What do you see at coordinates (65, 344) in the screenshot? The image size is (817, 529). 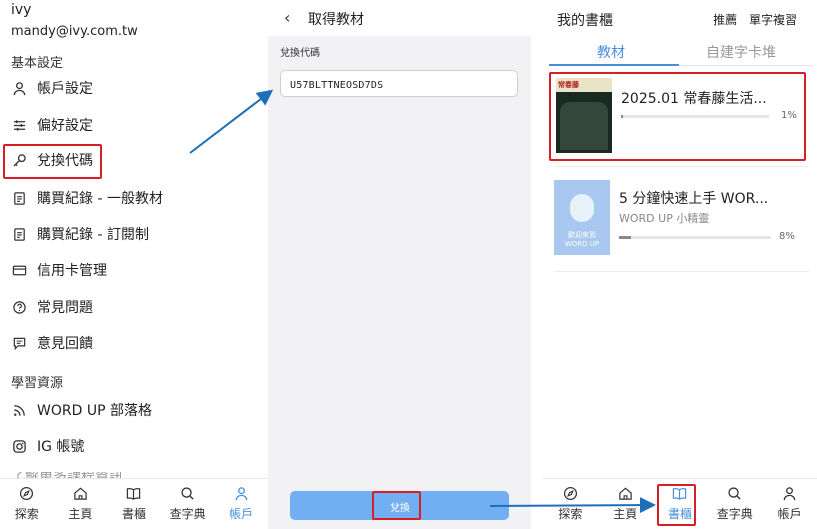 I see `menu-item-label: 意見回饋` at bounding box center [65, 344].